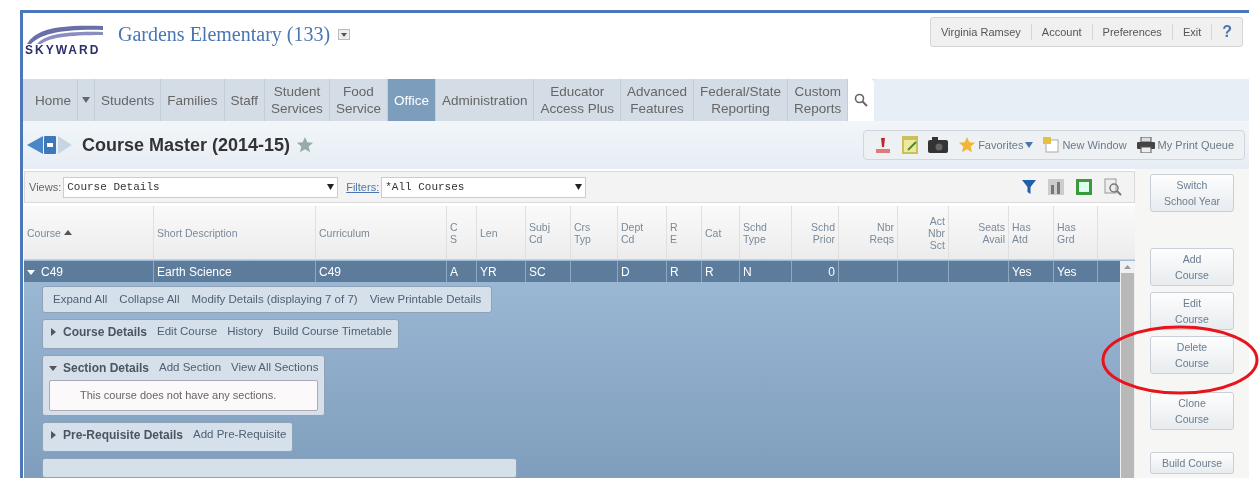  Describe the element at coordinates (45, 187) in the screenshot. I see `views-label: Views:` at that location.